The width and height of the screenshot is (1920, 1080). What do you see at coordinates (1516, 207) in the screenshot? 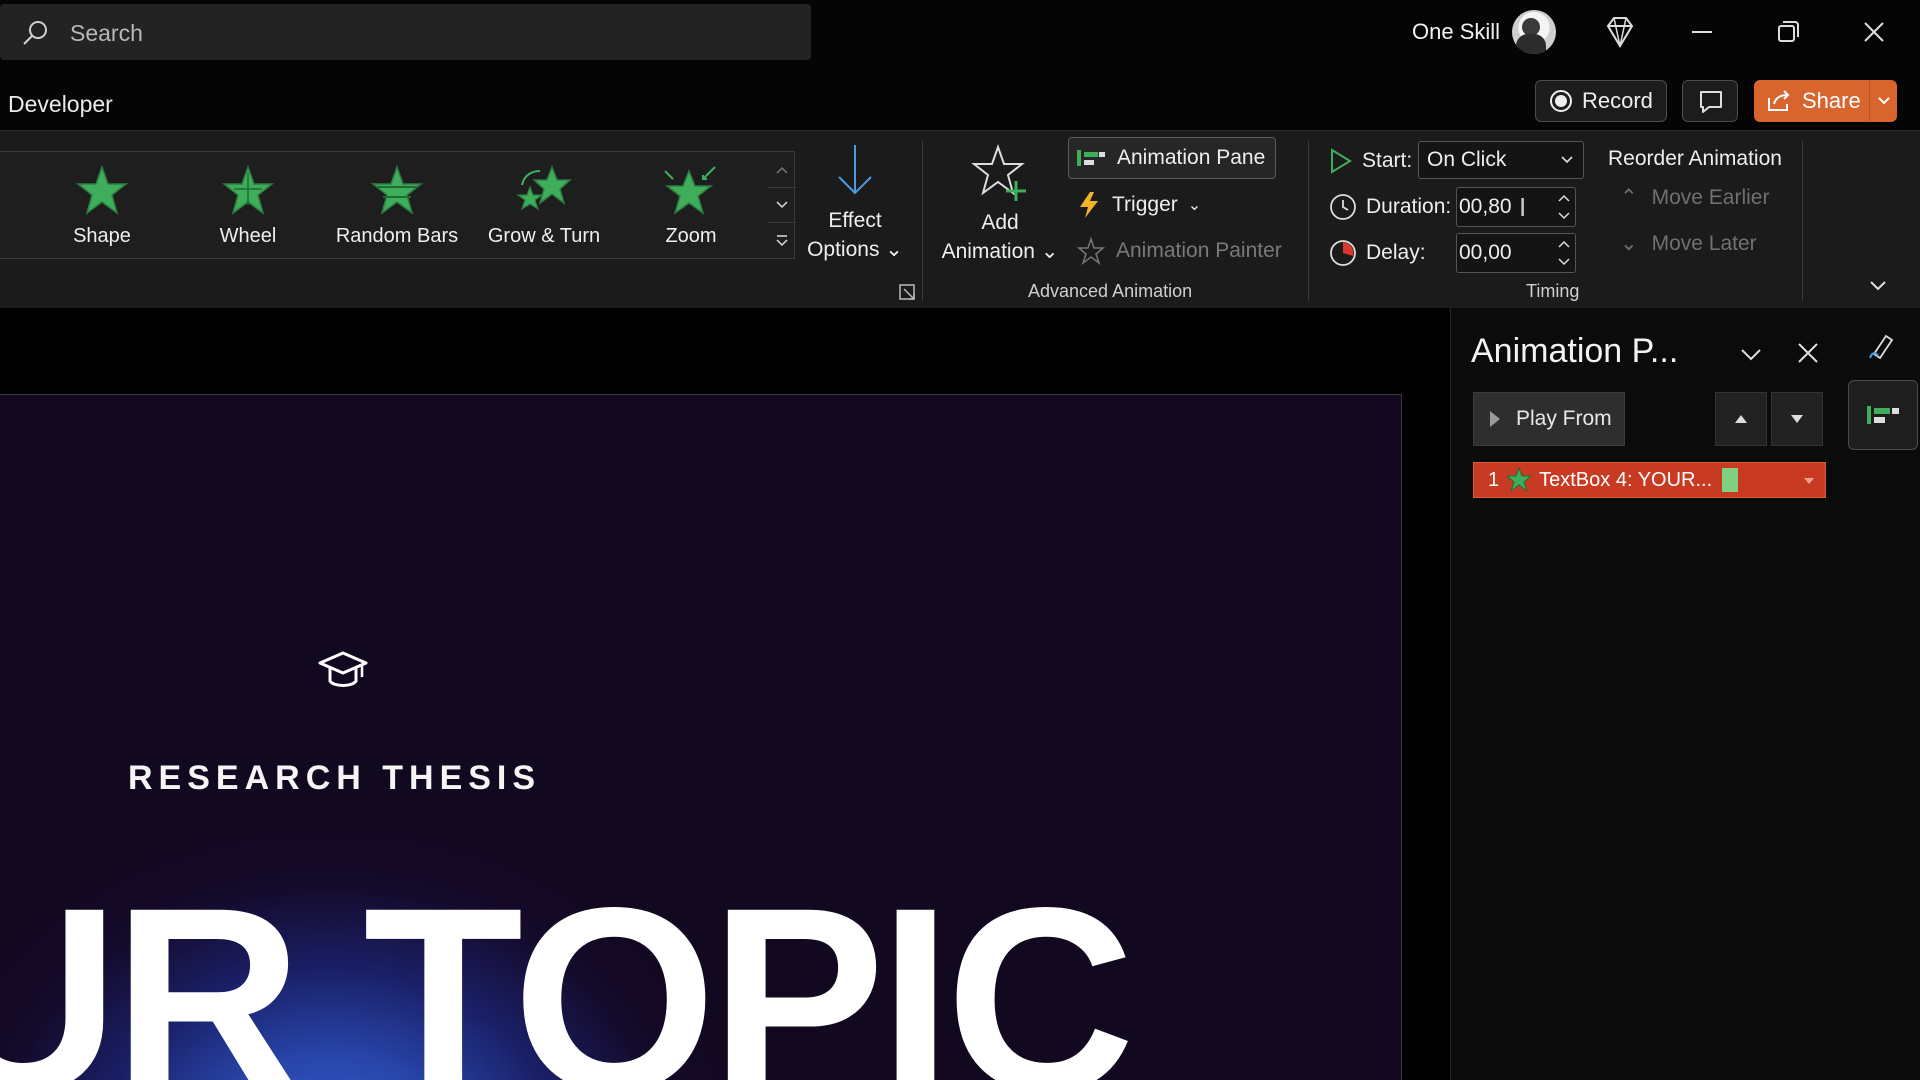
I see `duration-input: 00,80 I` at bounding box center [1516, 207].